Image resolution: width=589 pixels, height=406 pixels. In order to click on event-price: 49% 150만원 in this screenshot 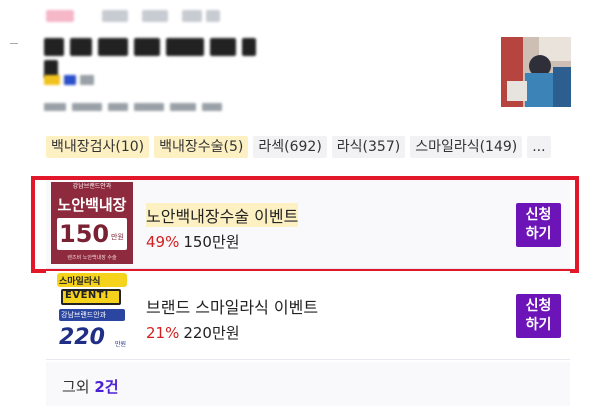, I will do `click(193, 241)`.